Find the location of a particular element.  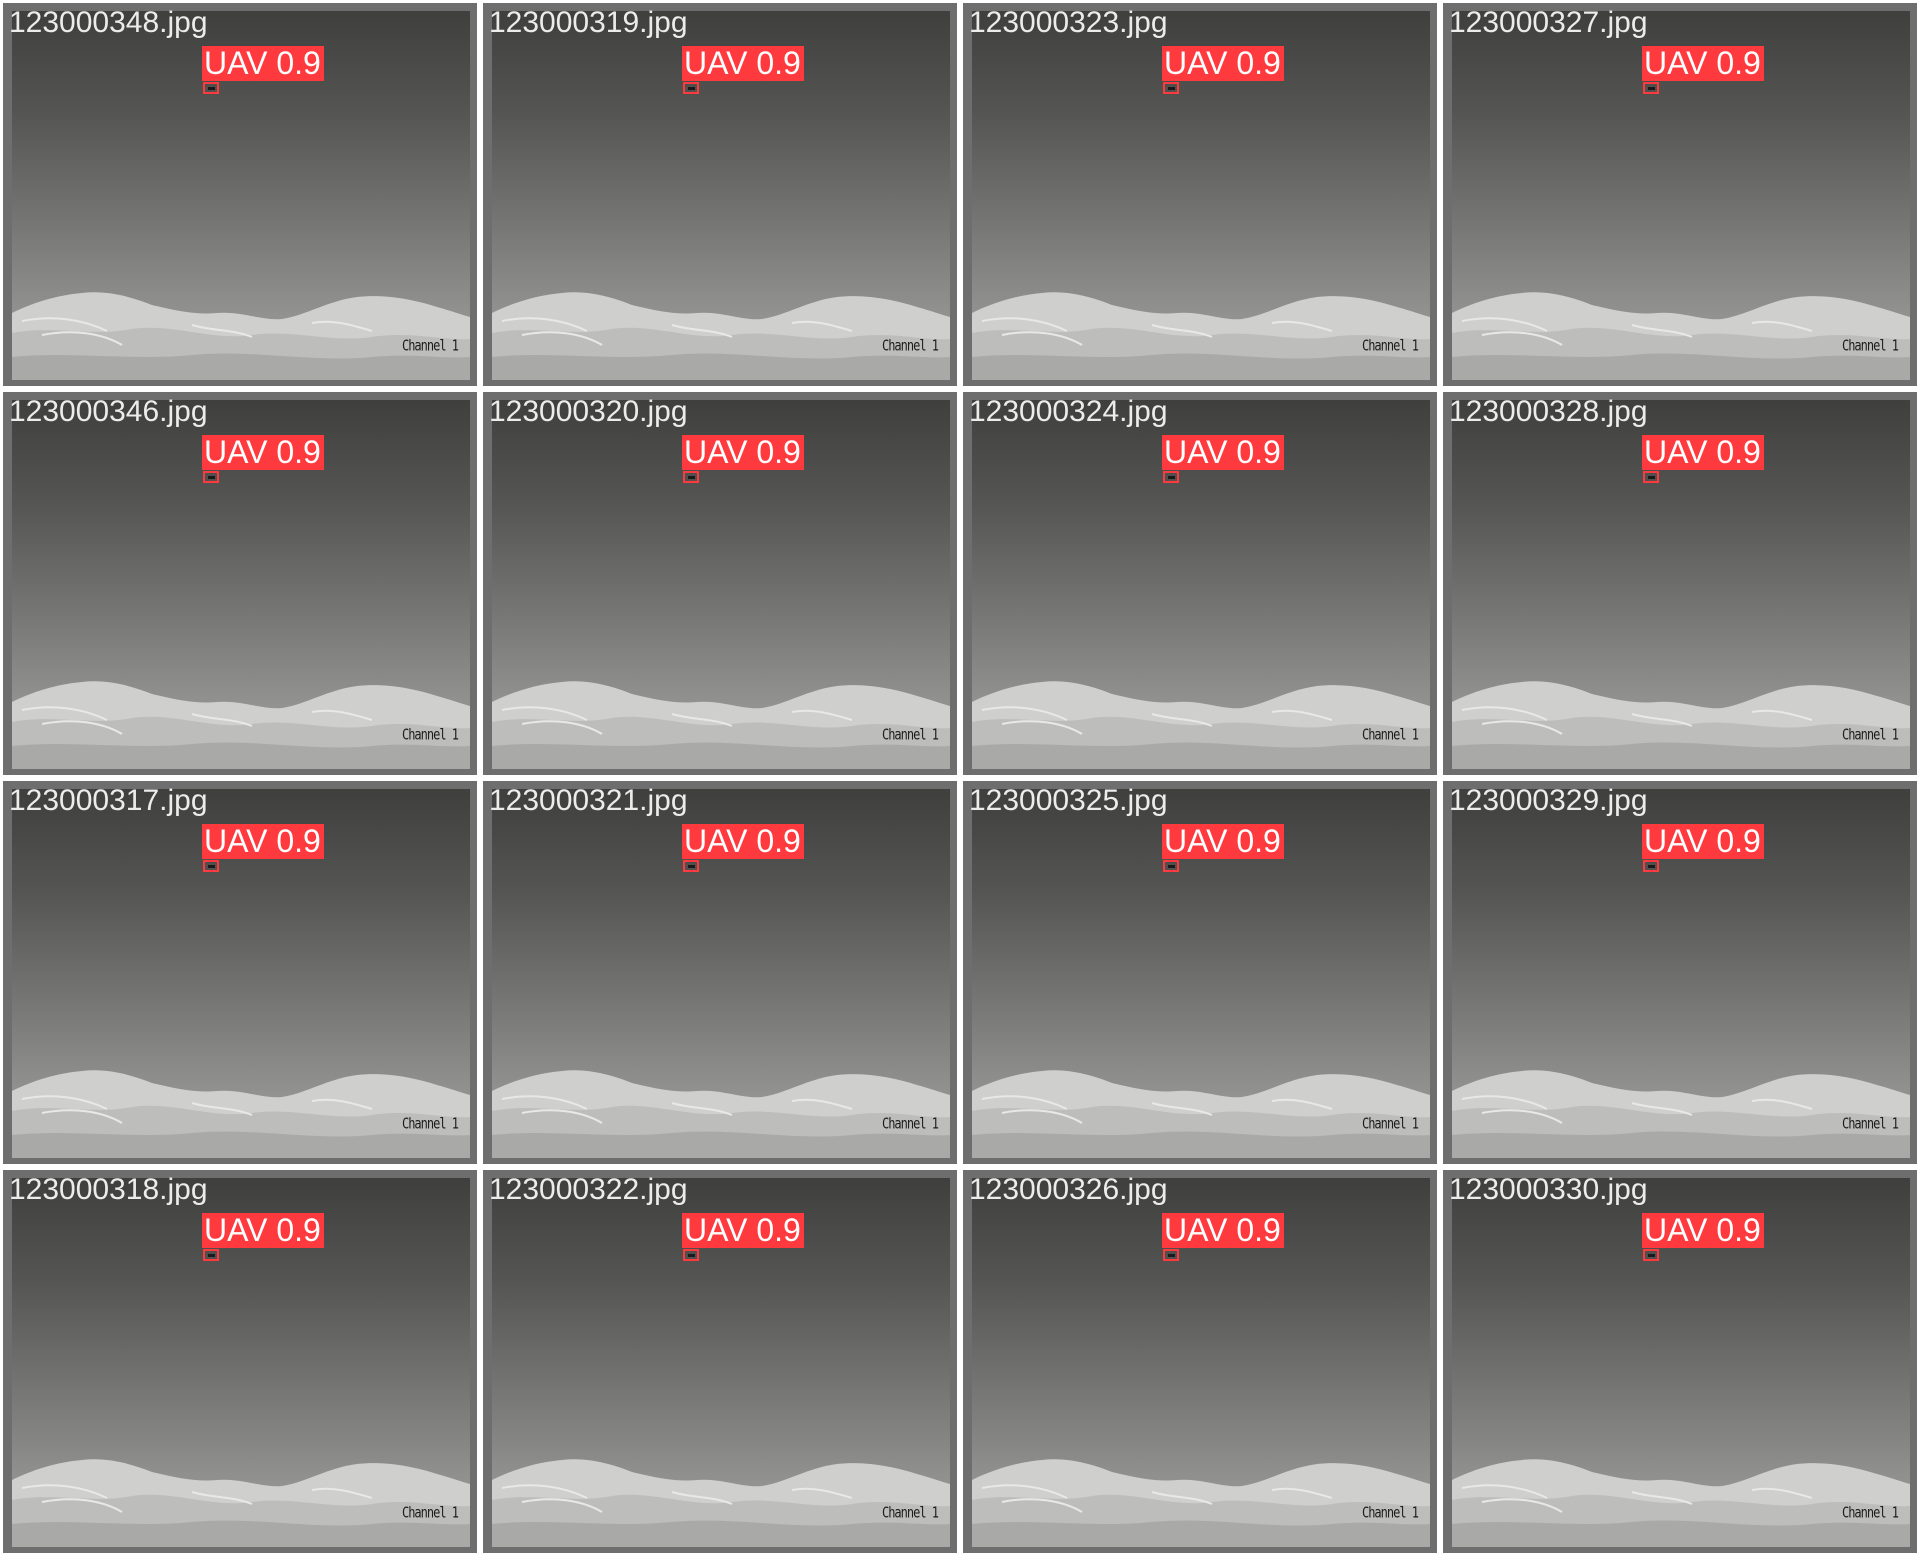

image-tile: Channel 1 123000324.jpg UAV 0.9 is located at coordinates (1200, 583).